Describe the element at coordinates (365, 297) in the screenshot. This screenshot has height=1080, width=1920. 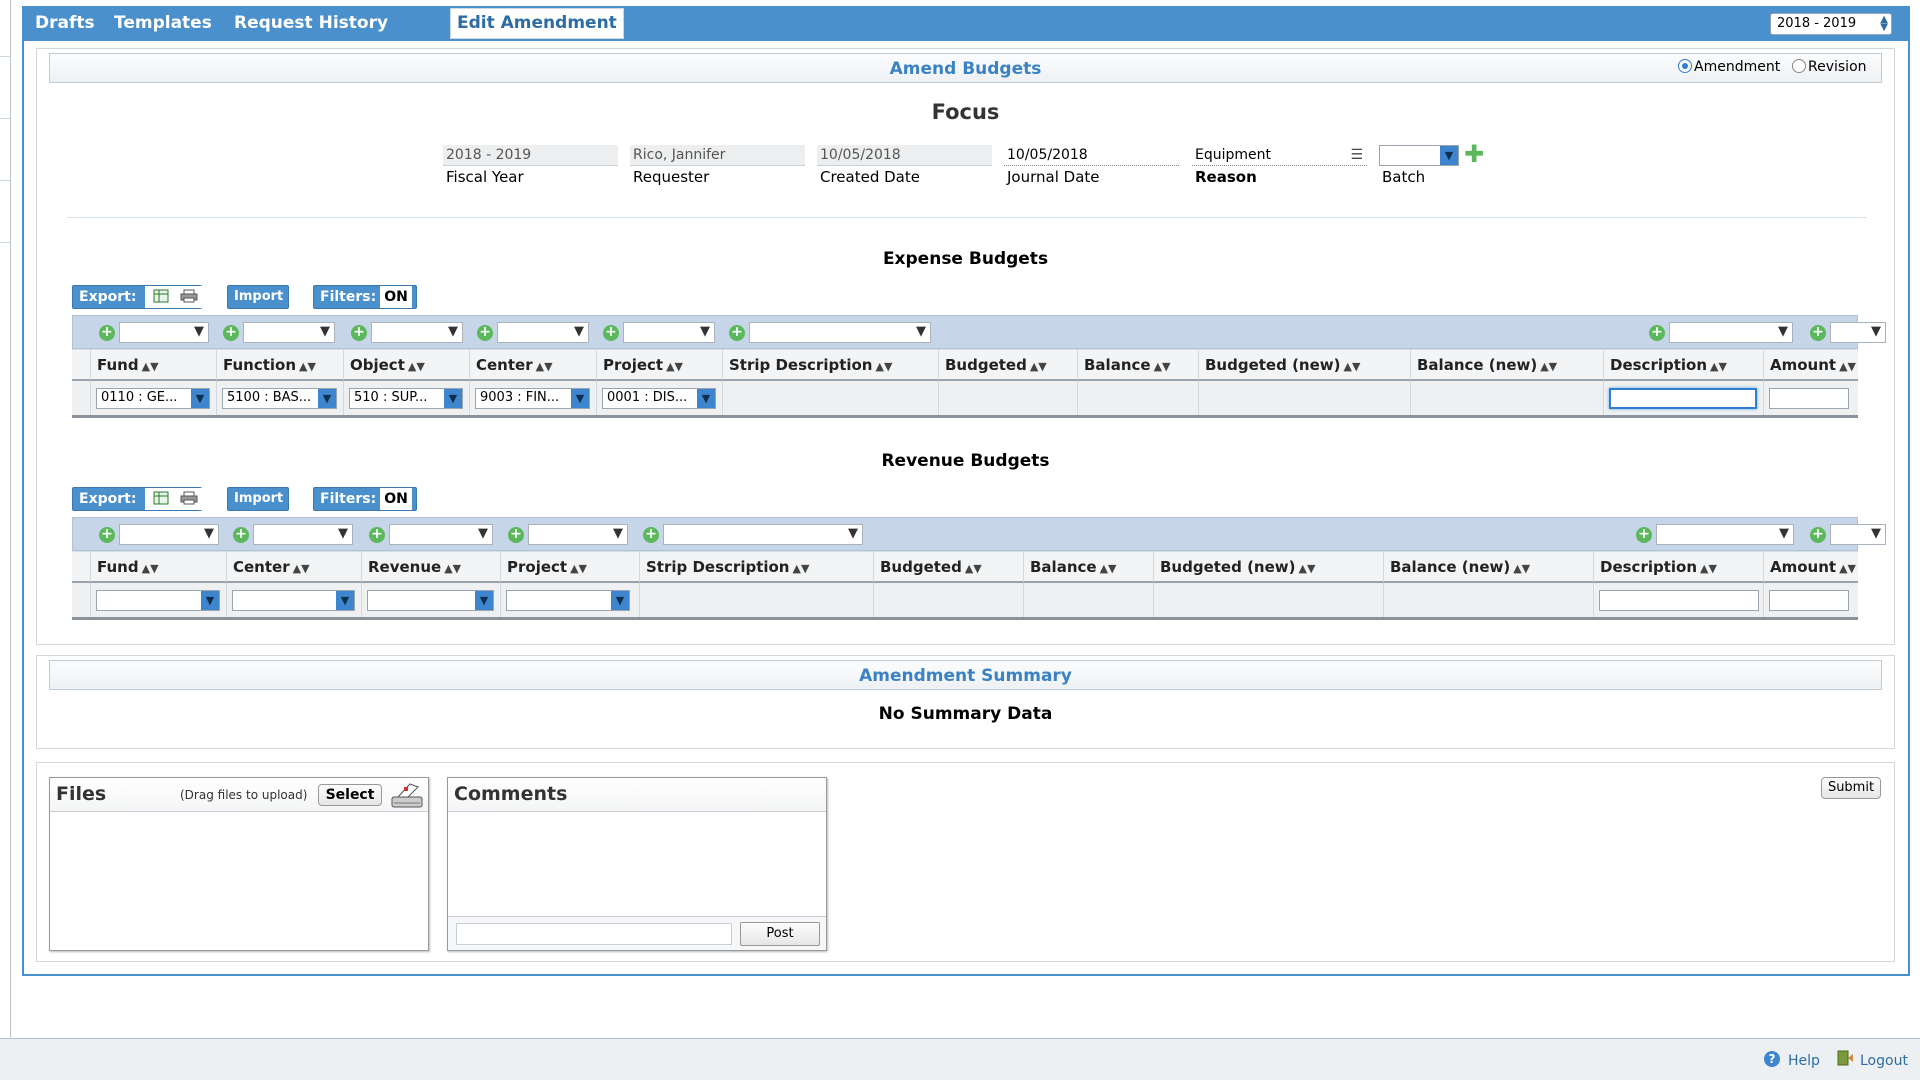
I see `expense-filters-toggle: Filters: ON` at that location.